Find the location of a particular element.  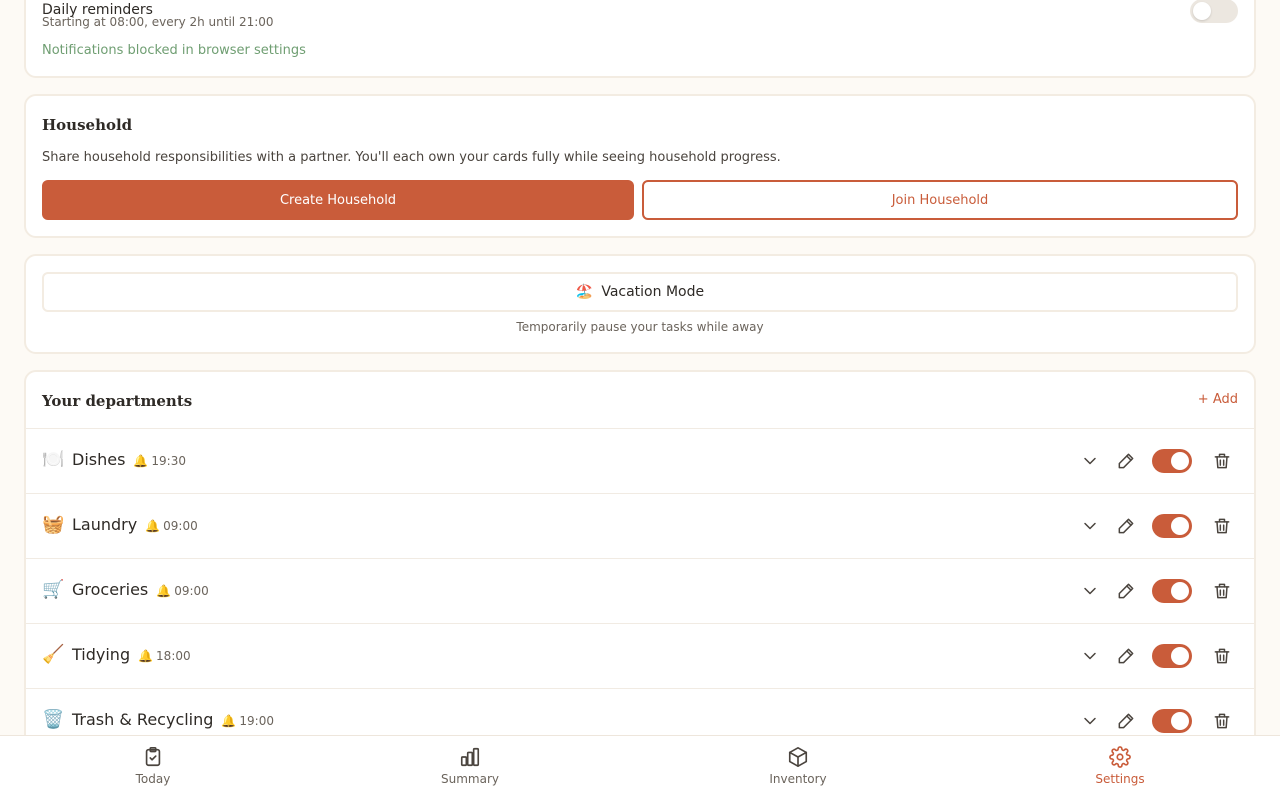

beach-umbrella-icon: 🏖️ is located at coordinates (584, 292).